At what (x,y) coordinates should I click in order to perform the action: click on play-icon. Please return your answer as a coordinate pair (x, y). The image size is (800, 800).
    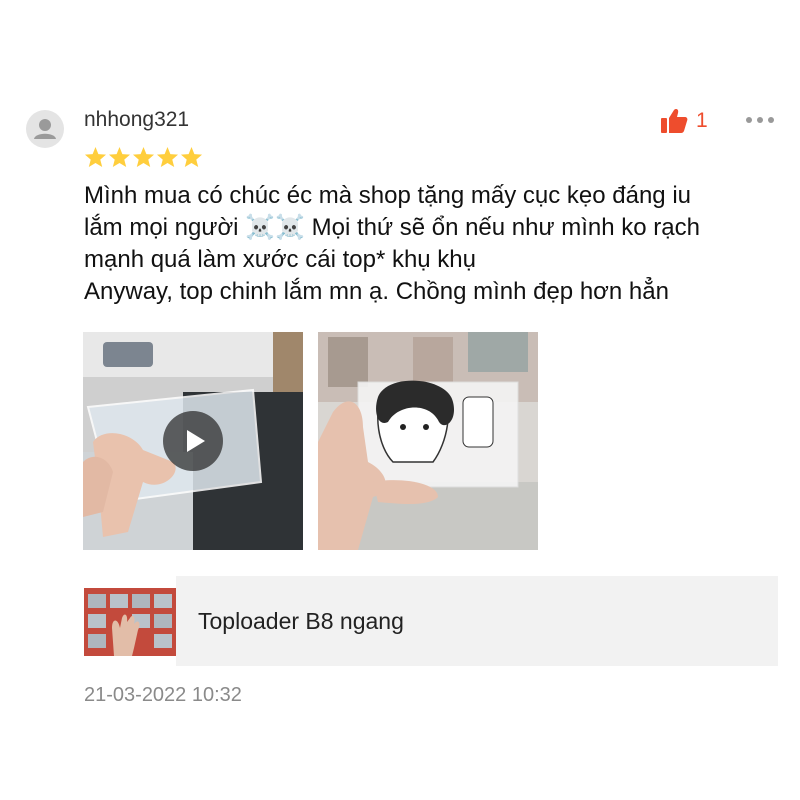
    Looking at the image, I should click on (196, 441).